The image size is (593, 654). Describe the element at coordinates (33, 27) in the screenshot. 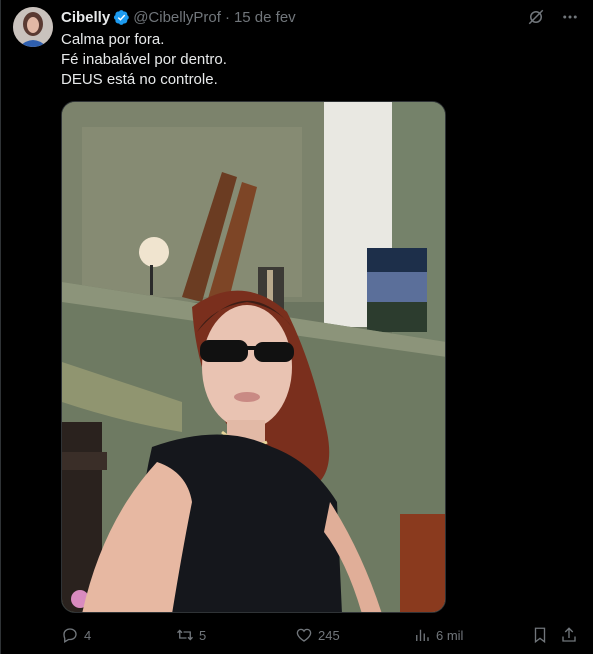

I see `avatar` at that location.